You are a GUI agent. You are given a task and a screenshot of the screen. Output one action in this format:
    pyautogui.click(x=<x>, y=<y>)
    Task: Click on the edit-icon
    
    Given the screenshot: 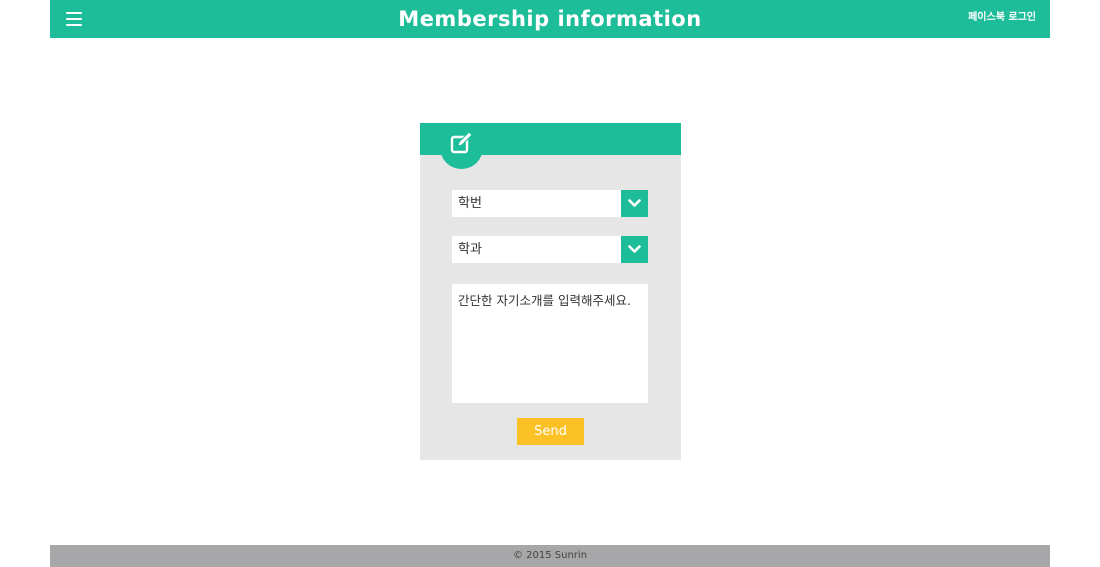 What is the action you would take?
    pyautogui.click(x=461, y=142)
    